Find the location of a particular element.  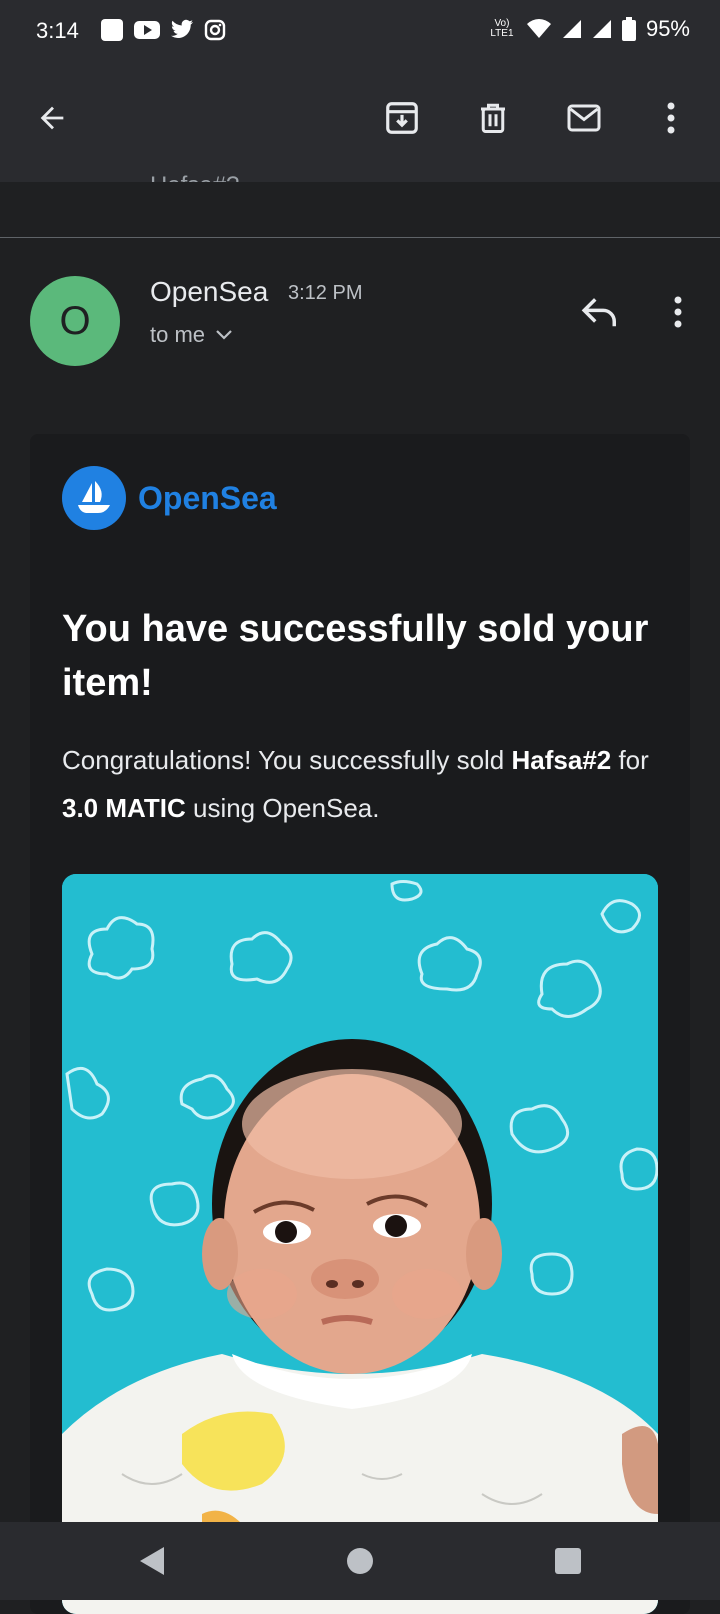

avatar: O is located at coordinates (75, 321).